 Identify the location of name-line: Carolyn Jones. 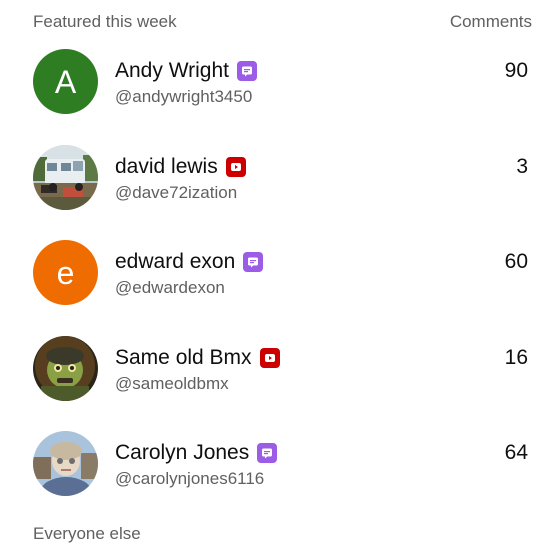
(196, 453).